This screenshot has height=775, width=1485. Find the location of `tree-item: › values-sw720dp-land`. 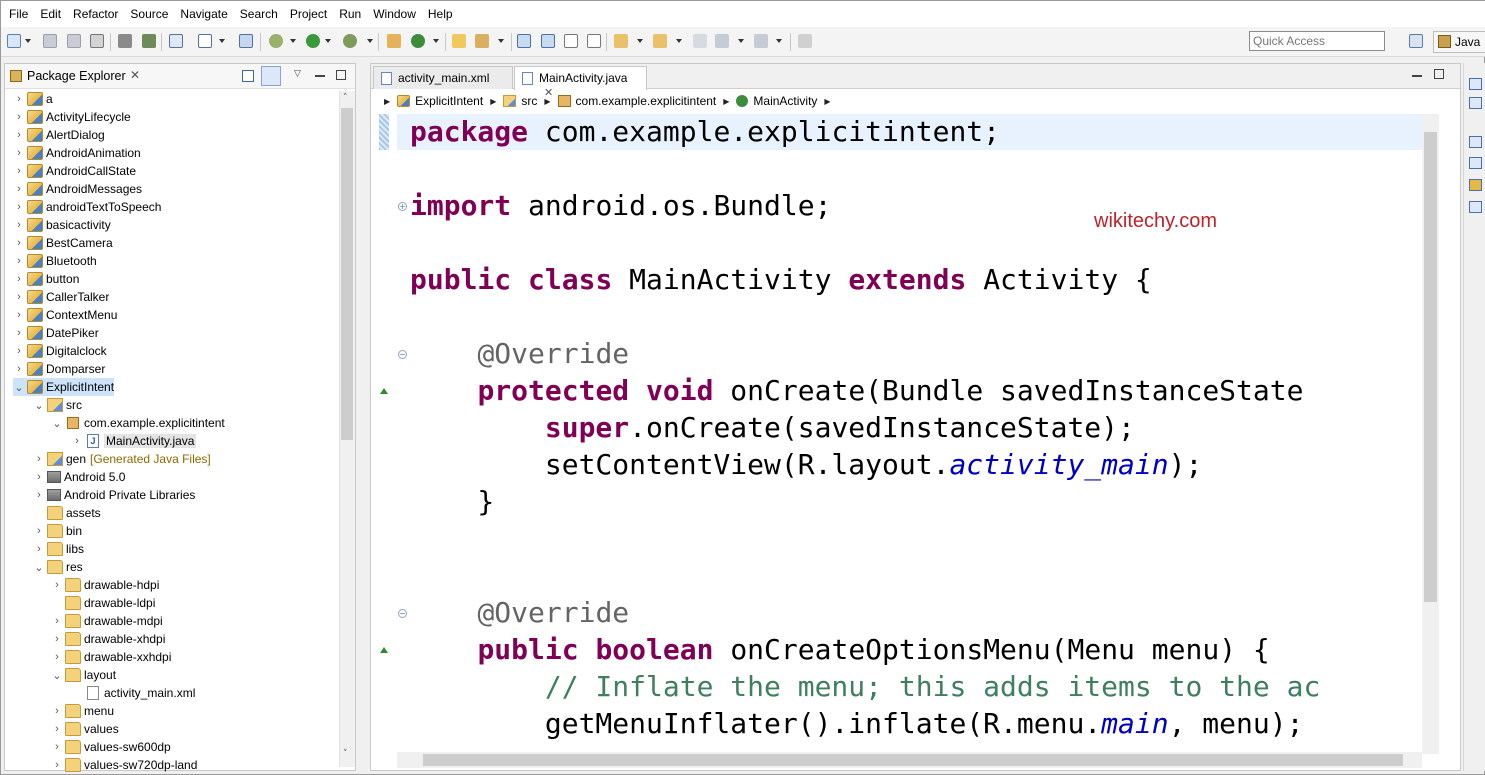

tree-item: › values-sw720dp-land is located at coordinates (124, 765).